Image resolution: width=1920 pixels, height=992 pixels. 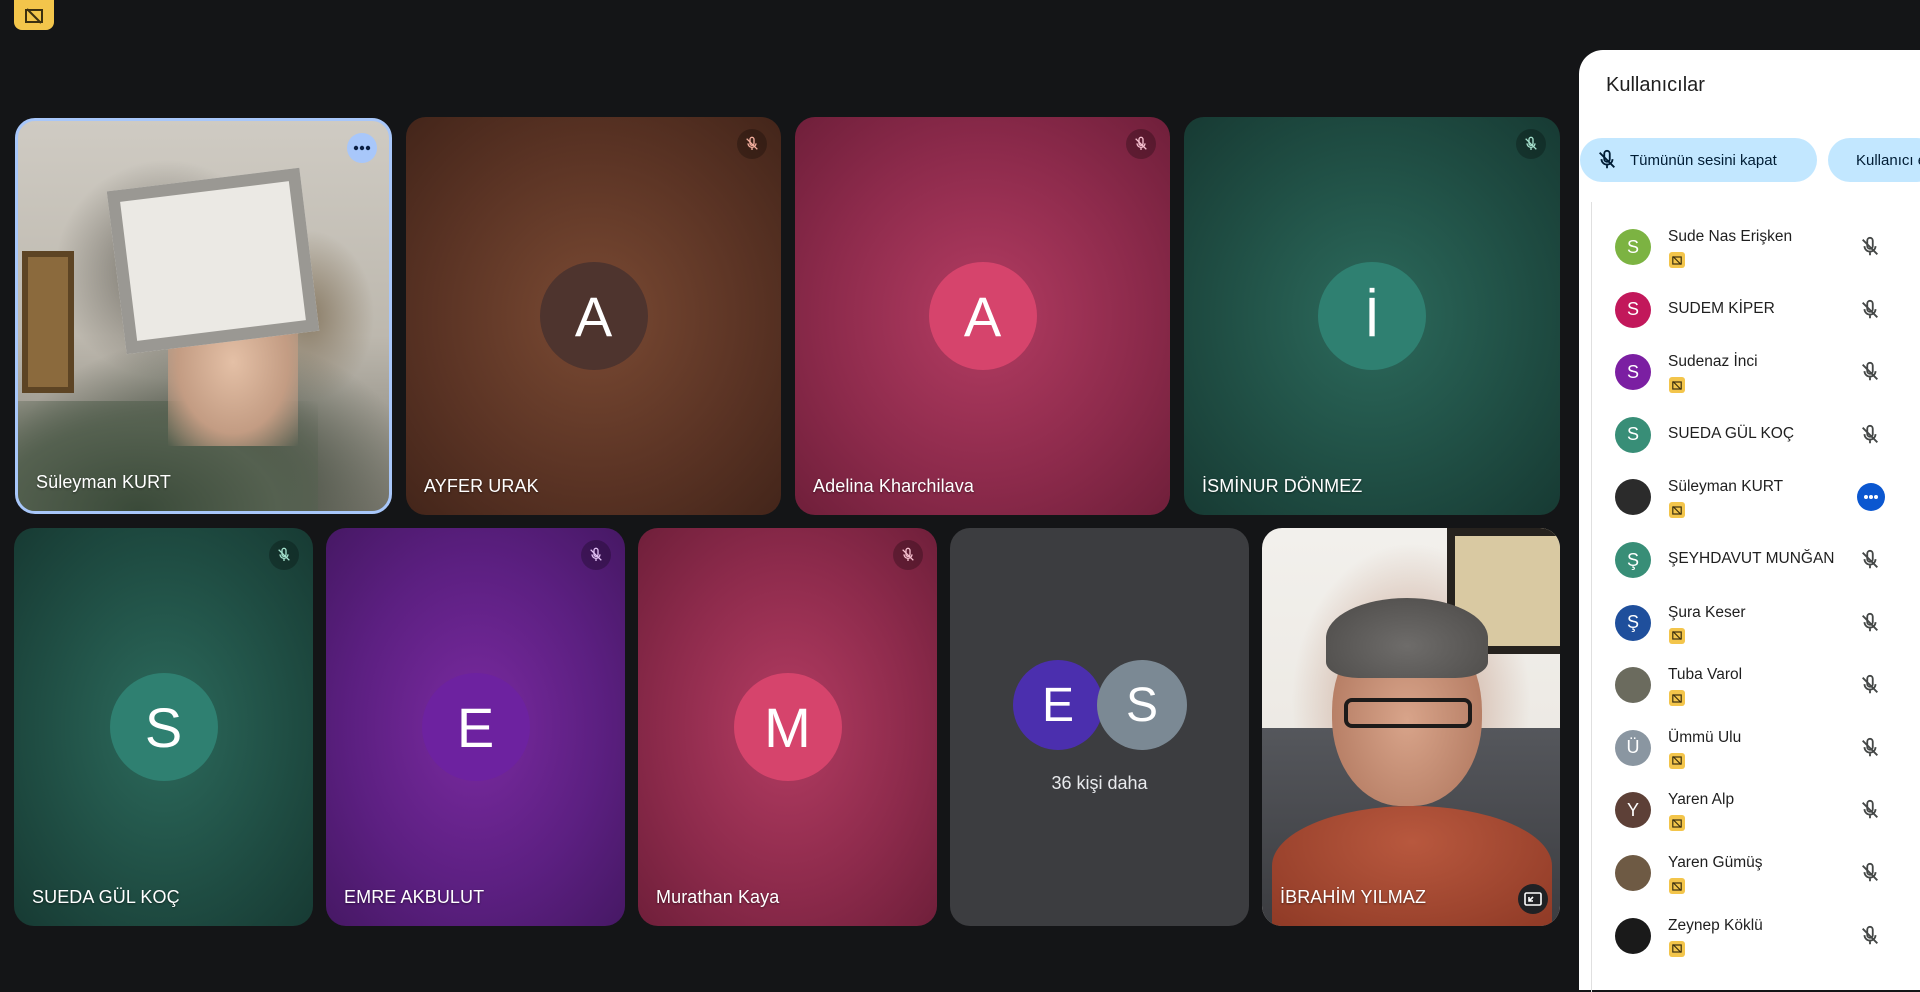 I want to click on participant-tile-adelina: A Adelina Kharchilava, so click(x=982, y=316).